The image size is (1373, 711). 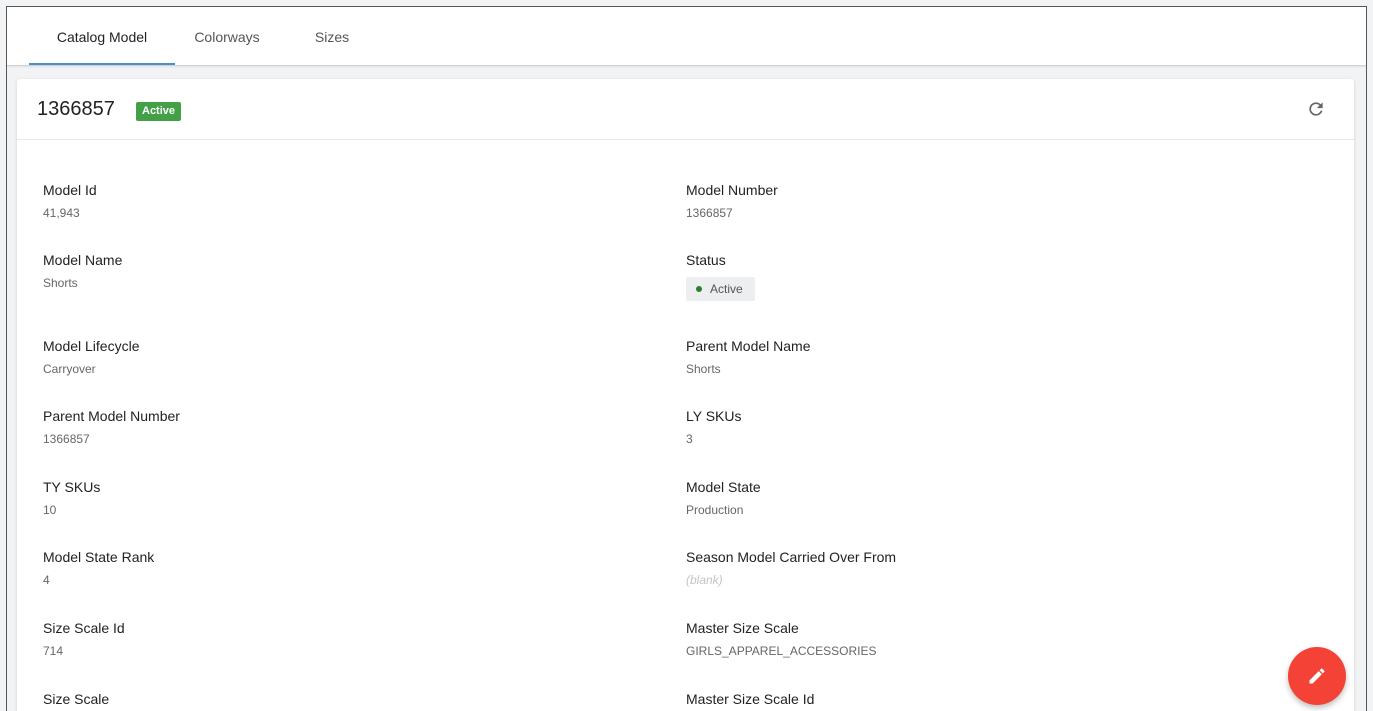 I want to click on tab-colorways: Colorways, so click(x=227, y=36).